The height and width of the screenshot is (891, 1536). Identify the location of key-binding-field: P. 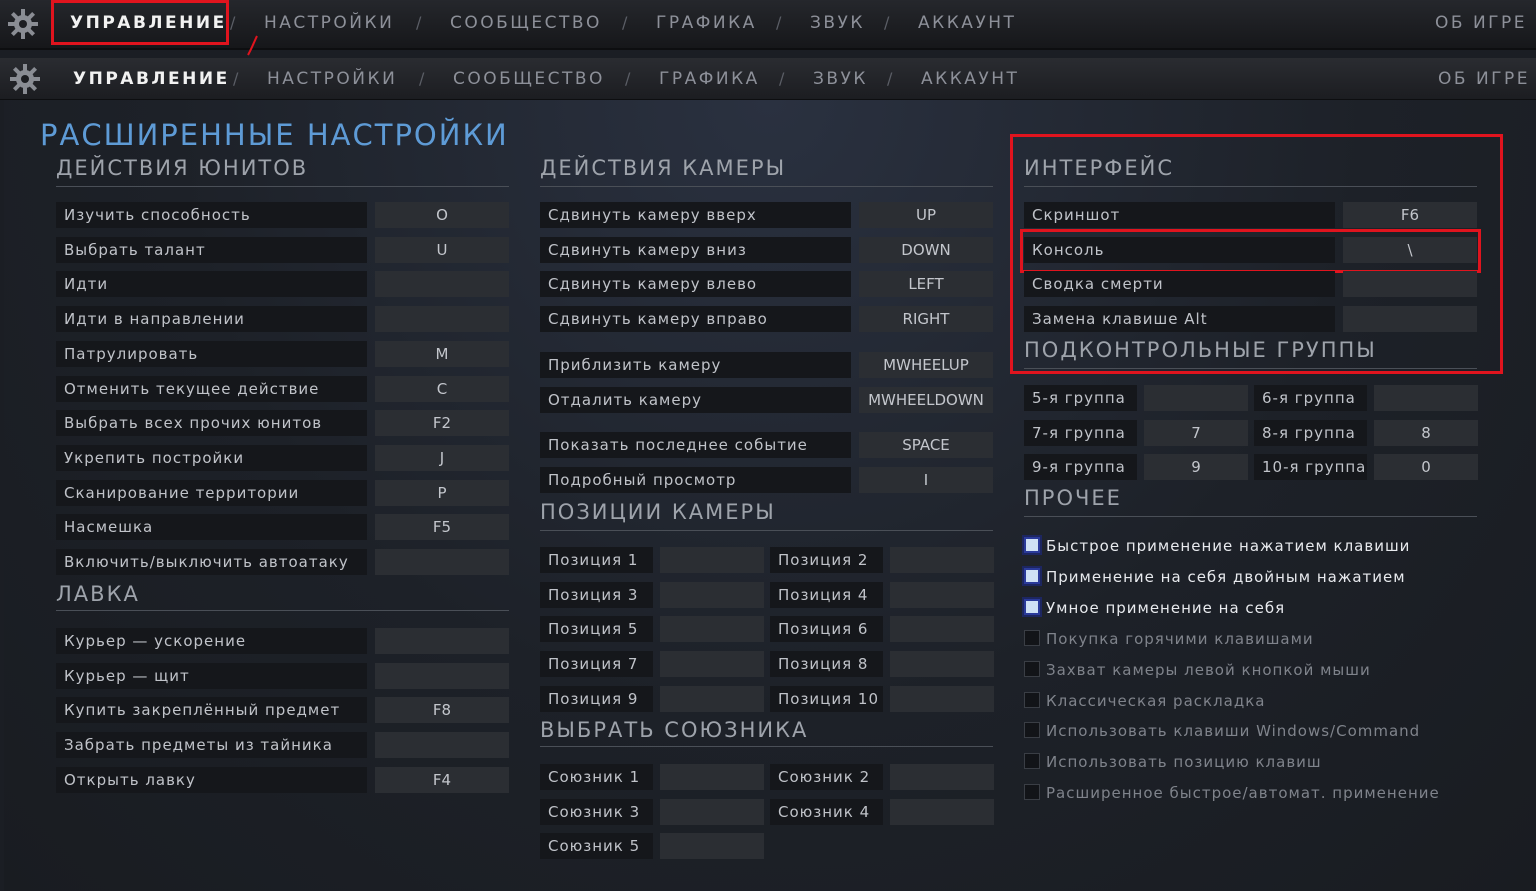
(442, 492).